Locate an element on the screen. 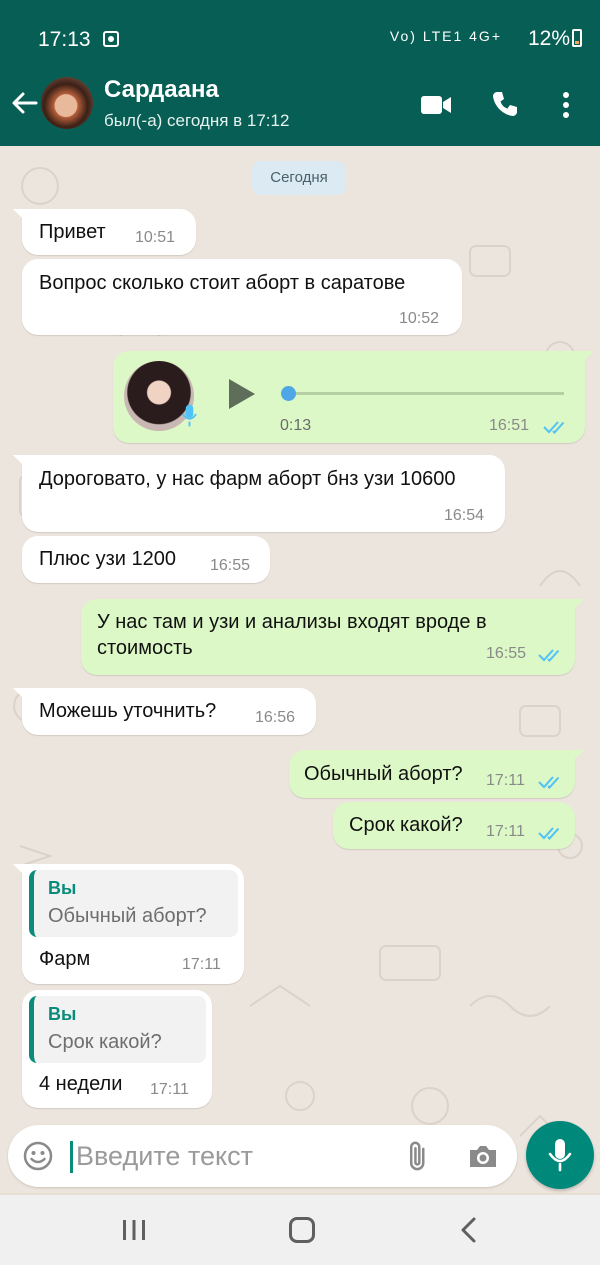 Image resolution: width=600 pixels, height=1265 pixels. phone-icon is located at coordinates (505, 104).